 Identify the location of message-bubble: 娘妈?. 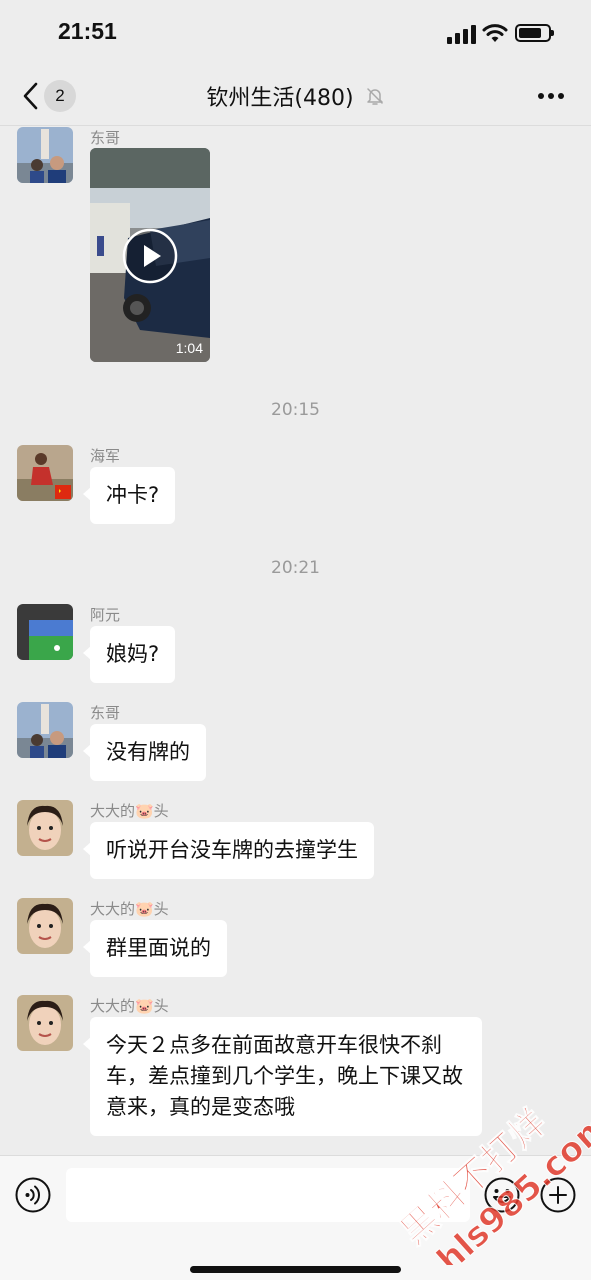
(129, 654).